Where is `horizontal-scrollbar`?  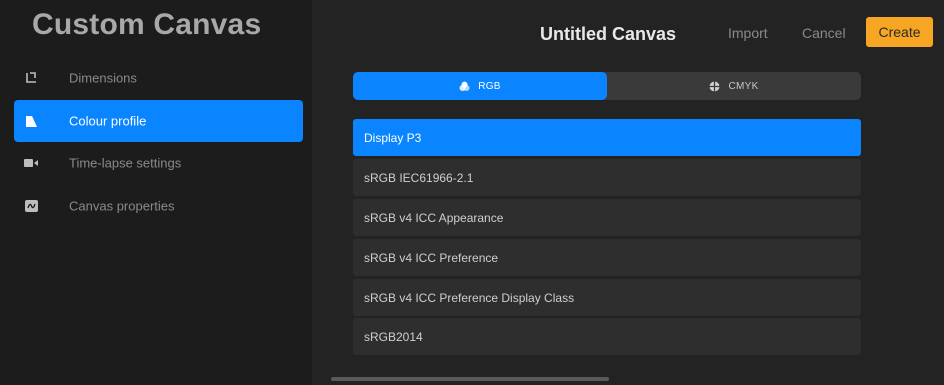 horizontal-scrollbar is located at coordinates (470, 379).